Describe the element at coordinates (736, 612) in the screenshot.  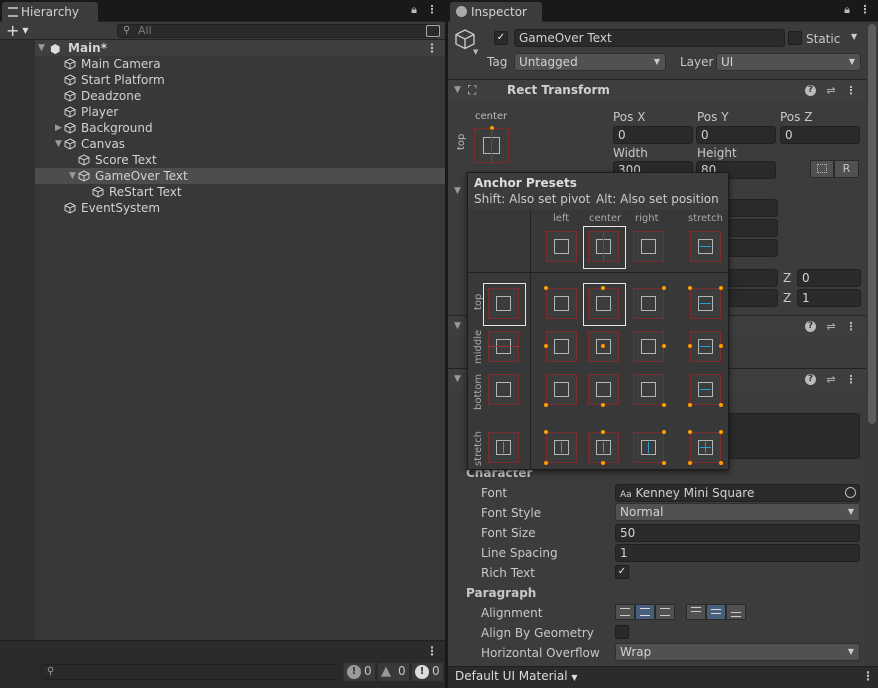
I see `align-bottom-button` at that location.